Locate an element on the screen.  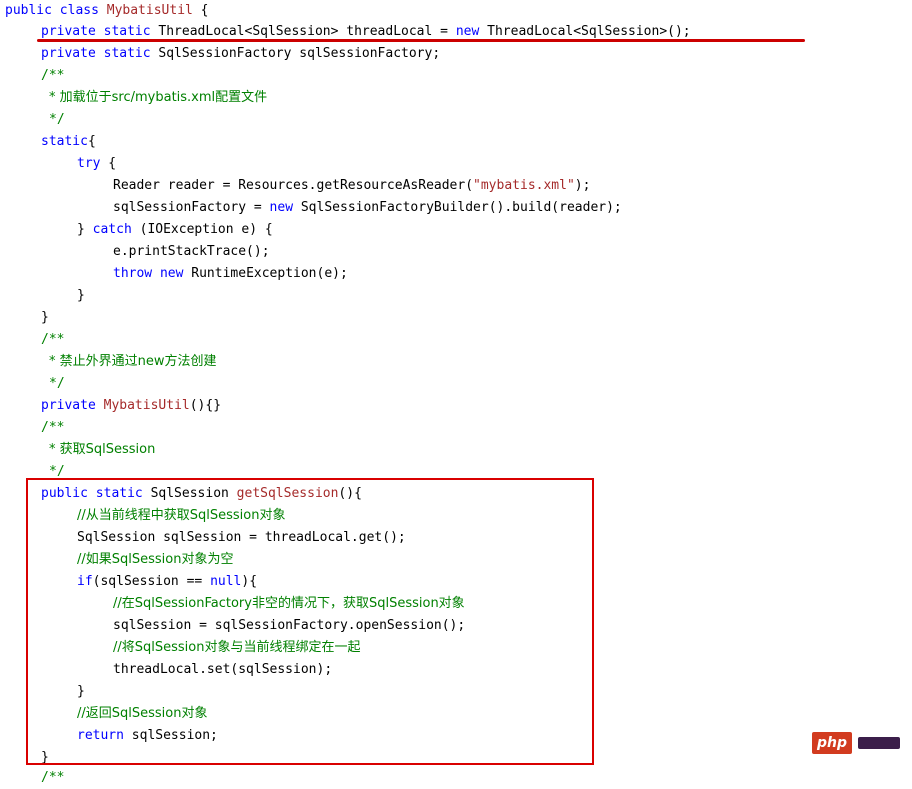
code-line-catch: } catch (IOException e) { is located at coordinates (175, 230).